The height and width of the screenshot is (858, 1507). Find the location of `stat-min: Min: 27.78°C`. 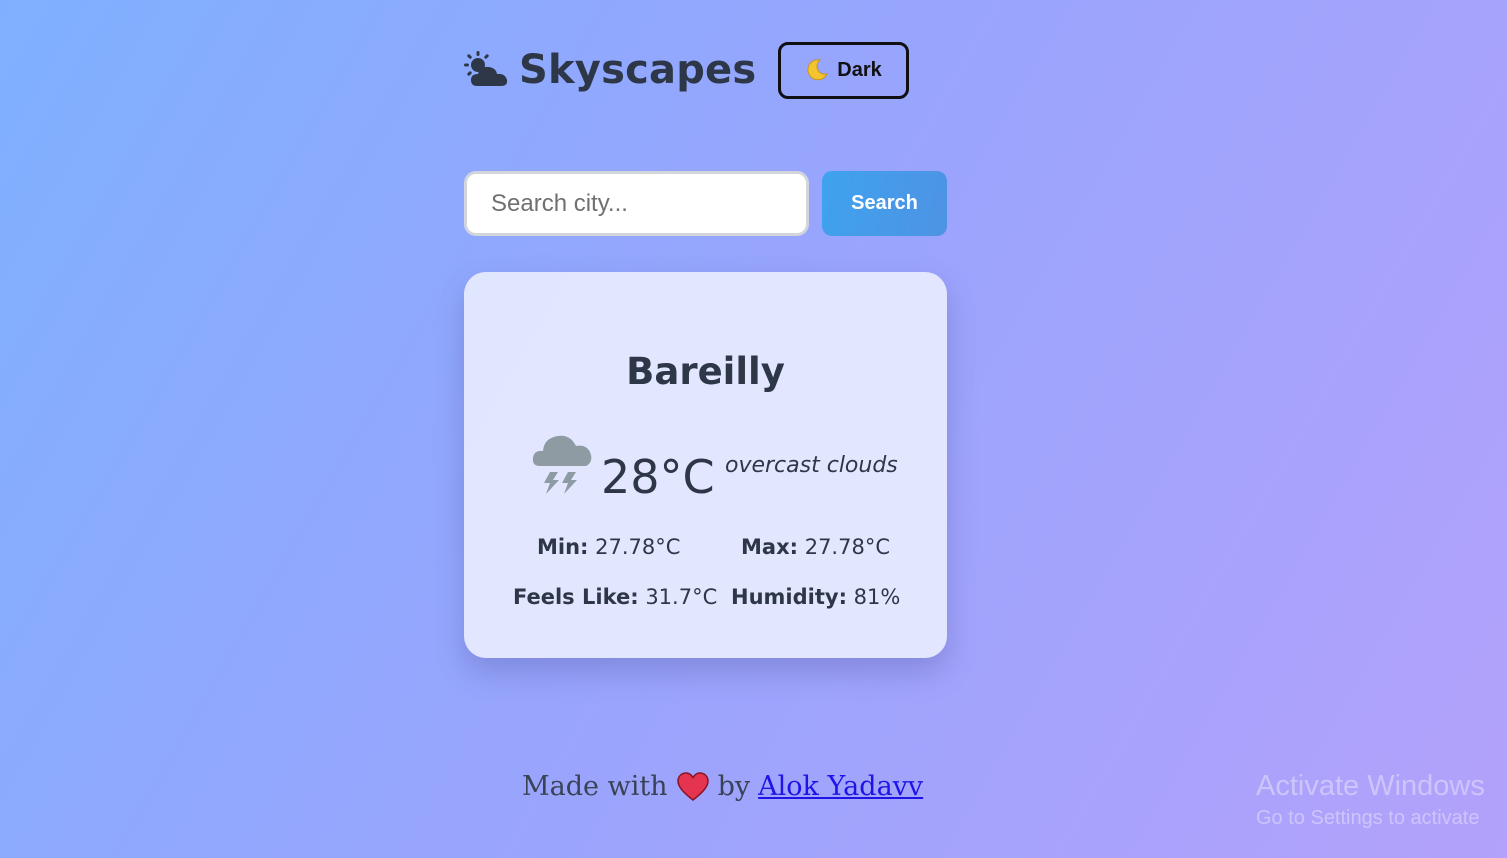

stat-min: Min: 27.78°C is located at coordinates (608, 547).